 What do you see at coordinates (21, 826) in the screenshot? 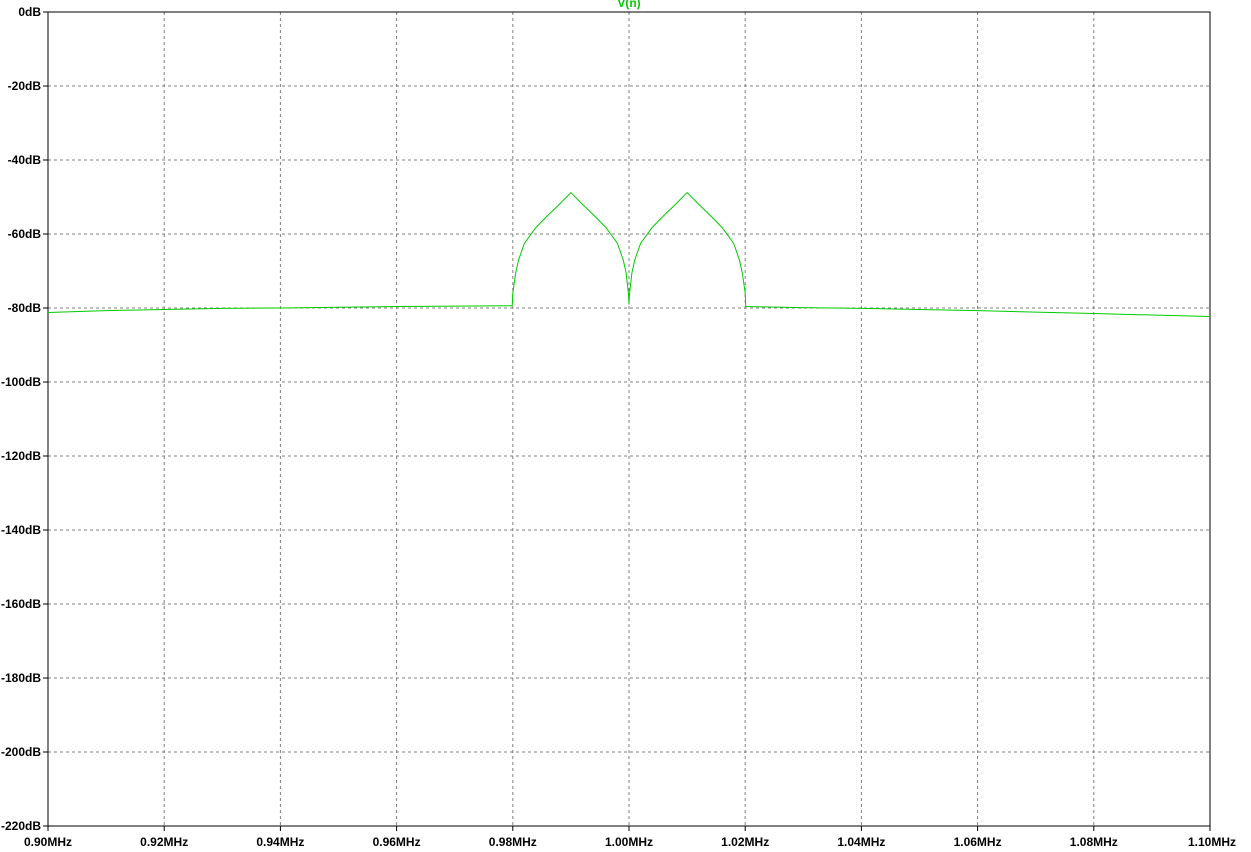
I see `y-tick-label: -220dB` at bounding box center [21, 826].